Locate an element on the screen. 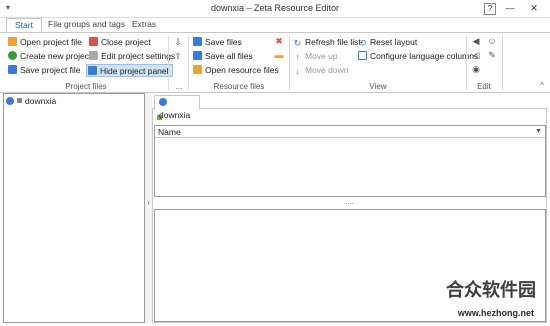 This screenshot has width=550, height=326. close-file-icon: ✖ is located at coordinates (279, 41).